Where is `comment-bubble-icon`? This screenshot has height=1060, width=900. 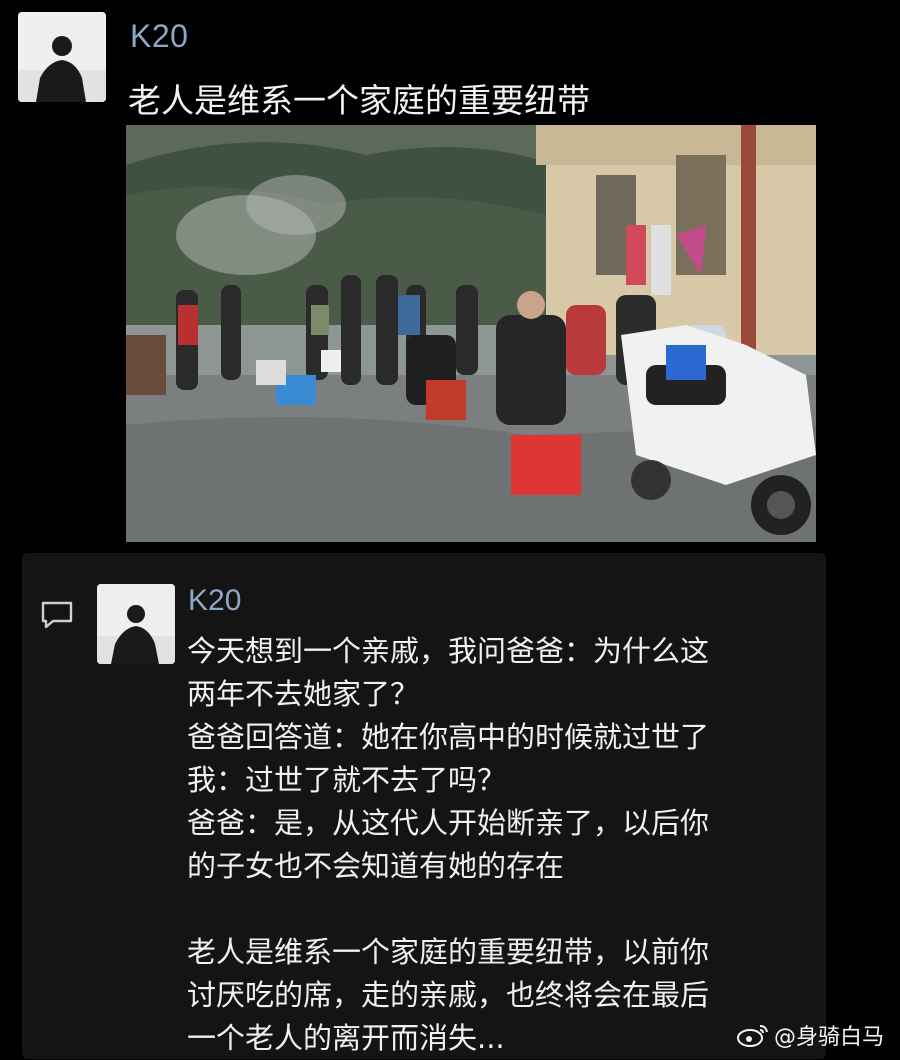 comment-bubble-icon is located at coordinates (57, 615).